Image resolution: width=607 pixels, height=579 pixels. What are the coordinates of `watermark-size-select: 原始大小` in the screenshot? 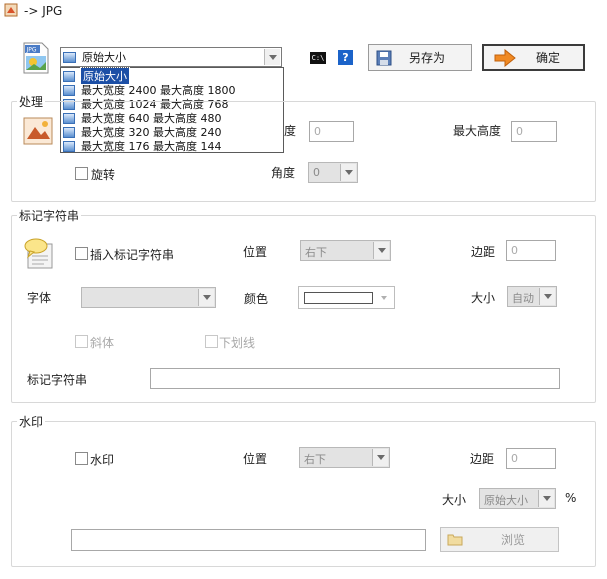 It's located at (517, 498).